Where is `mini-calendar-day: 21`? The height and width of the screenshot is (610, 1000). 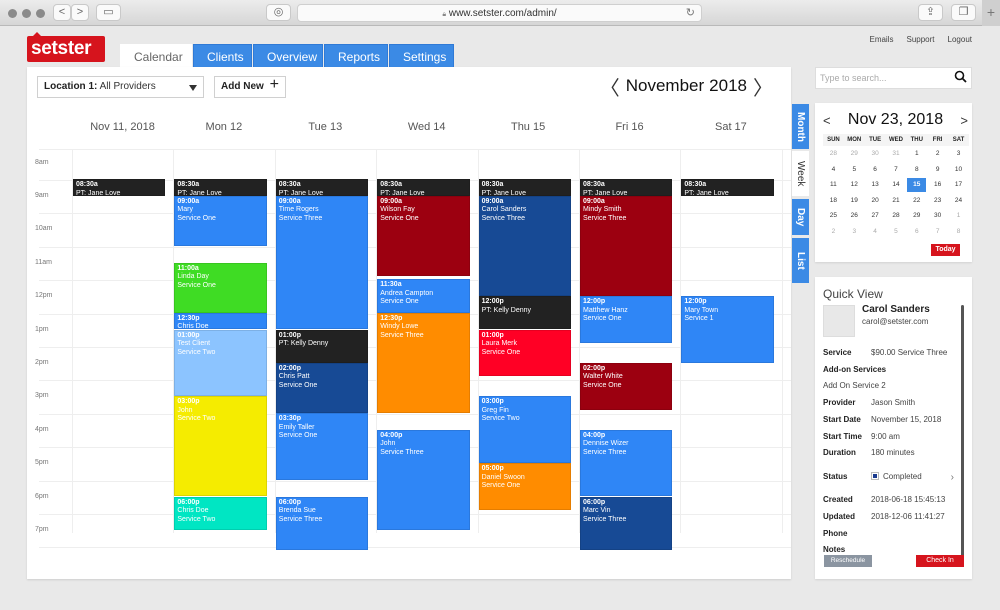
mini-calendar-day: 21 is located at coordinates (896, 201).